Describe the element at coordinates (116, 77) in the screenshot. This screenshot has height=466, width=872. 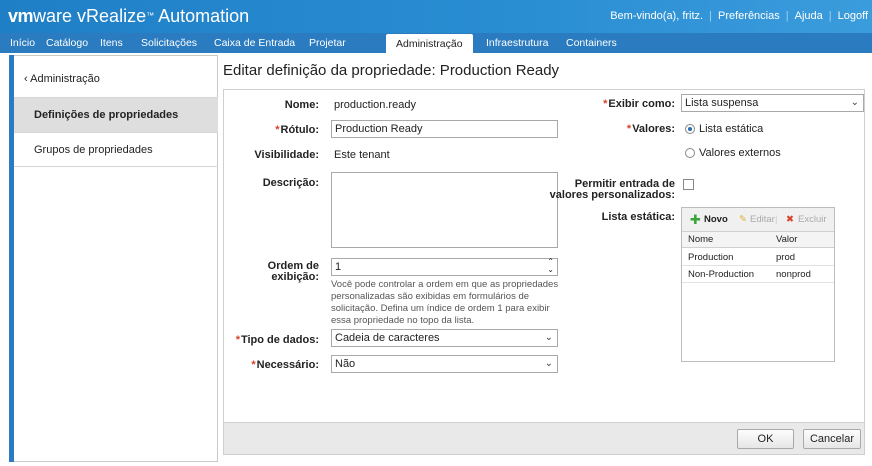
I see `sidebar-back-link: ‹ Administração` at that location.